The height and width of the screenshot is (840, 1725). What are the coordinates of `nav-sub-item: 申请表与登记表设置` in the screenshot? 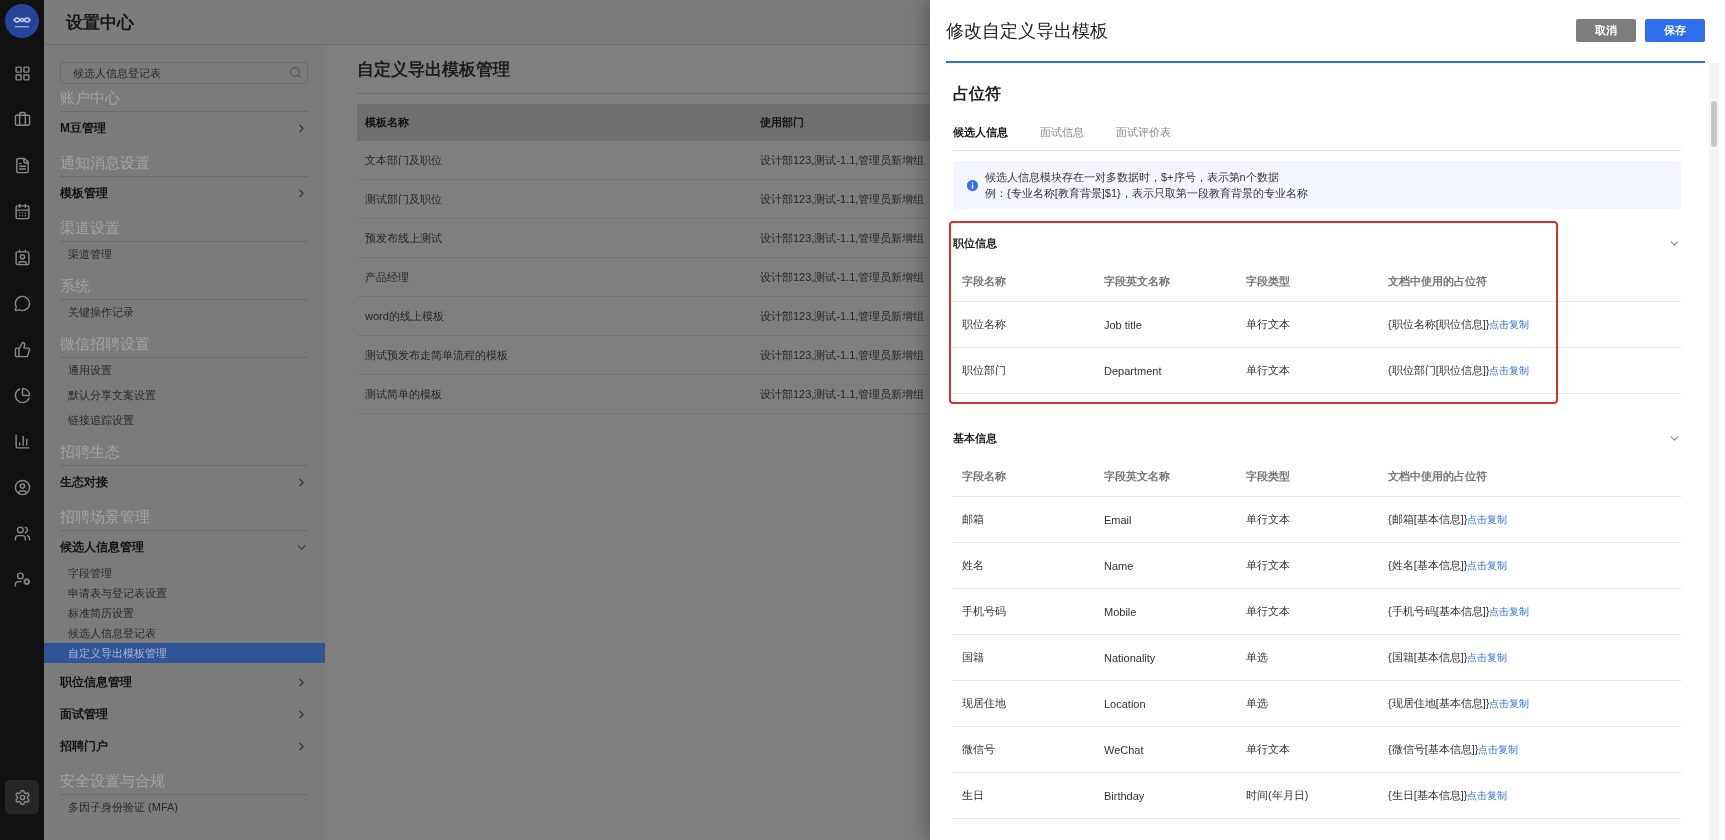 It's located at (184, 593).